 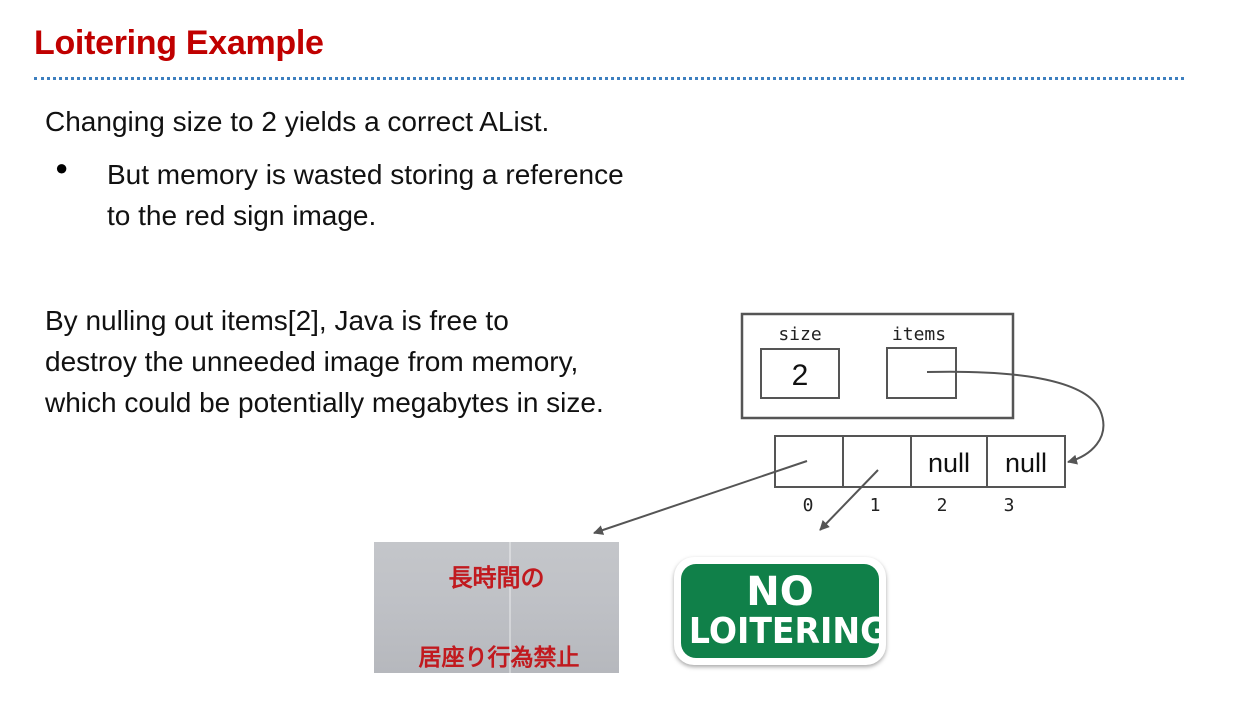 I want to click on no-loitering-sign-image: NO LOITERING, so click(x=781, y=611).